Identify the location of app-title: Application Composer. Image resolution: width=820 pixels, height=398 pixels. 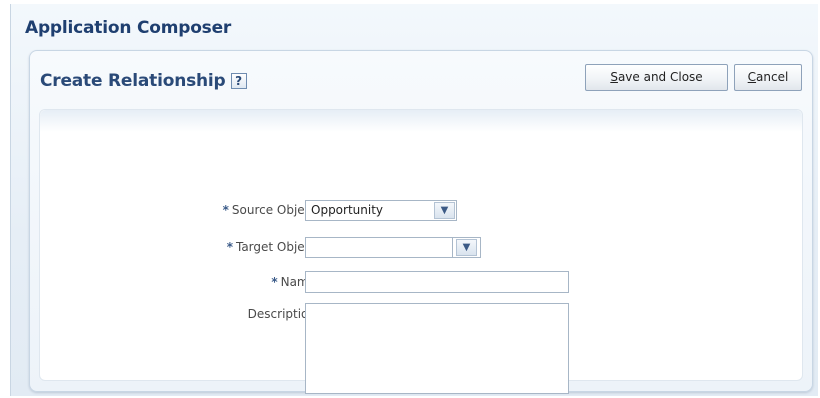
(128, 28).